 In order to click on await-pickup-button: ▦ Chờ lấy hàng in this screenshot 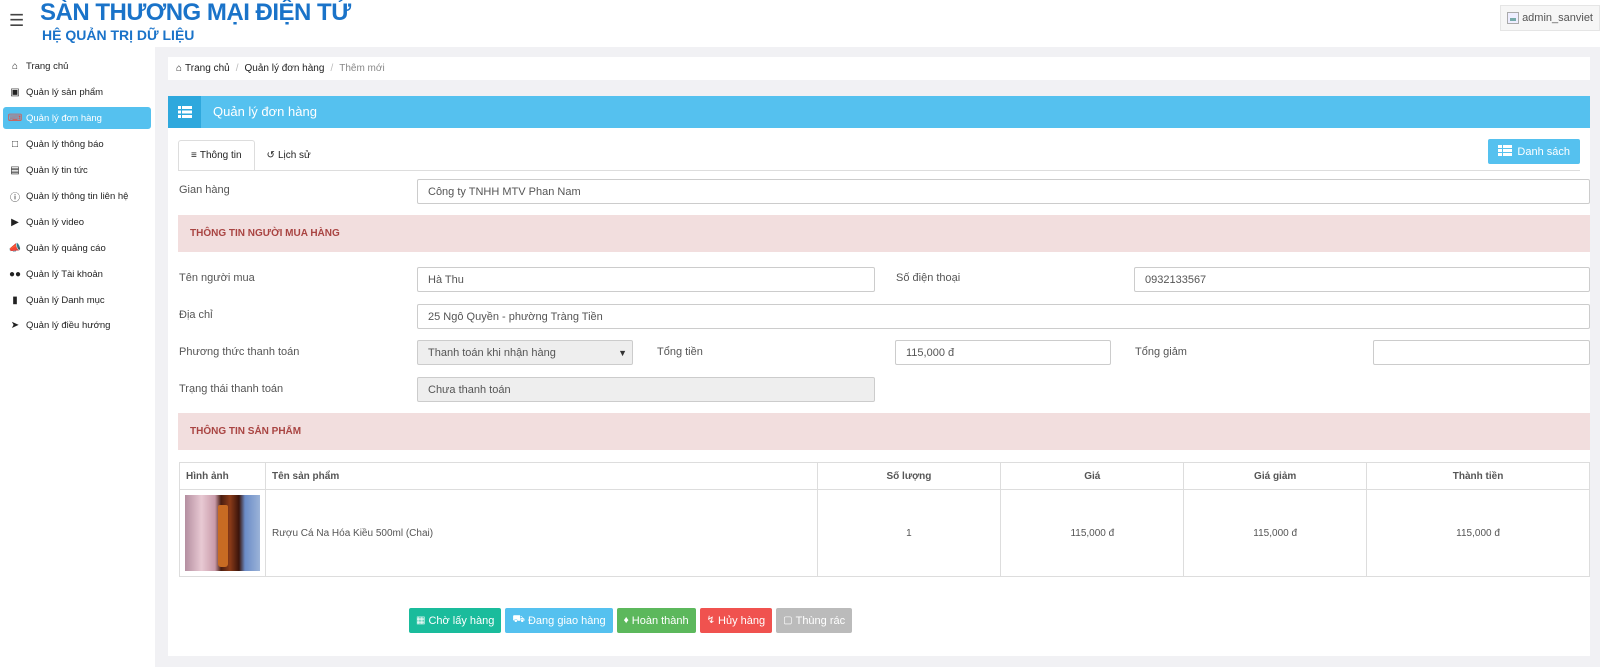, I will do `click(455, 620)`.